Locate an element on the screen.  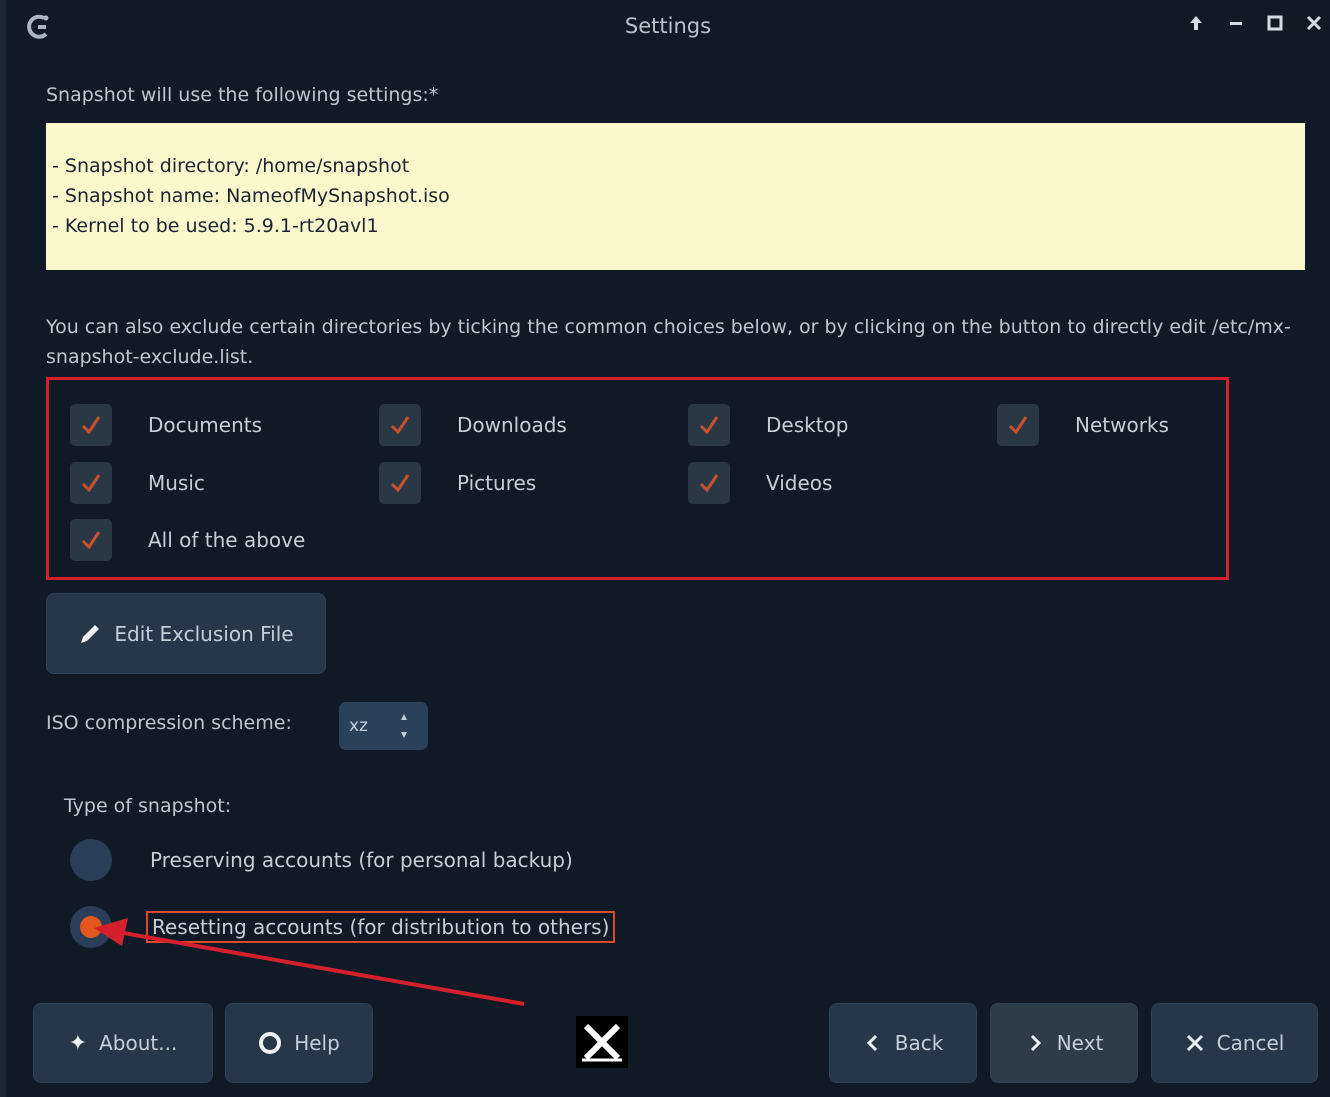
x-icon is located at coordinates (1194, 1043).